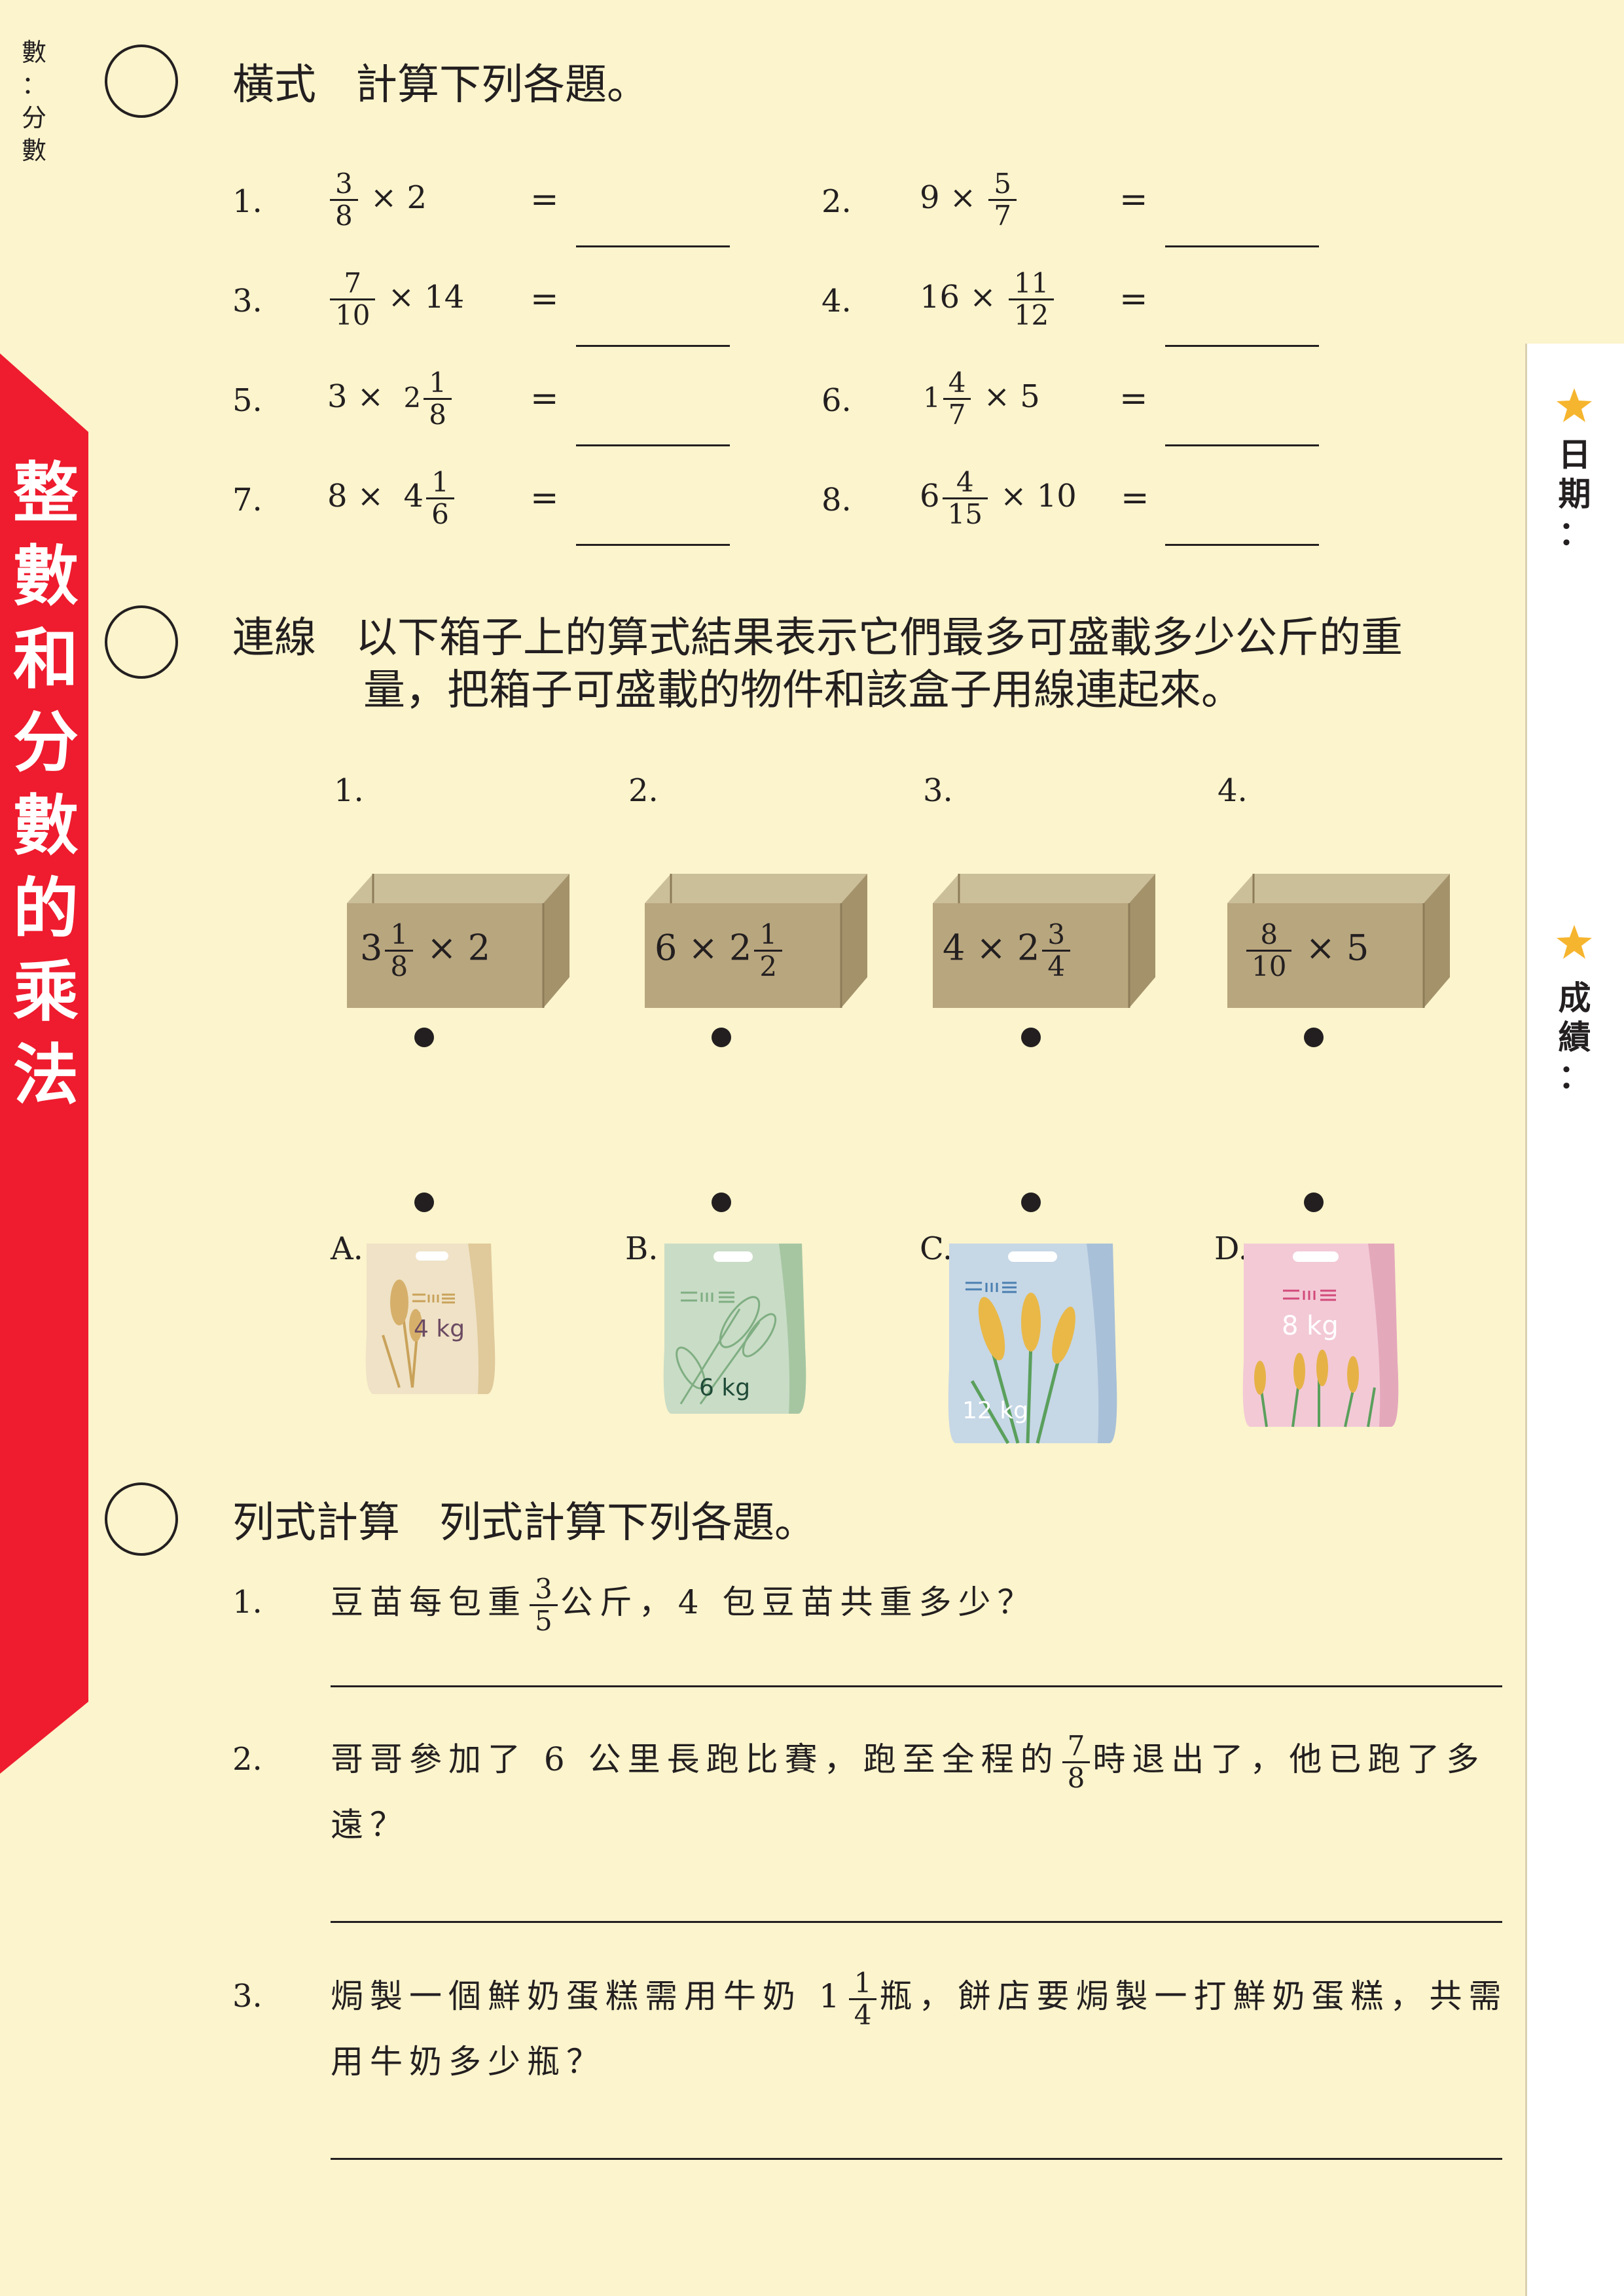 This screenshot has height=2296, width=1624. I want to click on operand: 14, so click(444, 297).